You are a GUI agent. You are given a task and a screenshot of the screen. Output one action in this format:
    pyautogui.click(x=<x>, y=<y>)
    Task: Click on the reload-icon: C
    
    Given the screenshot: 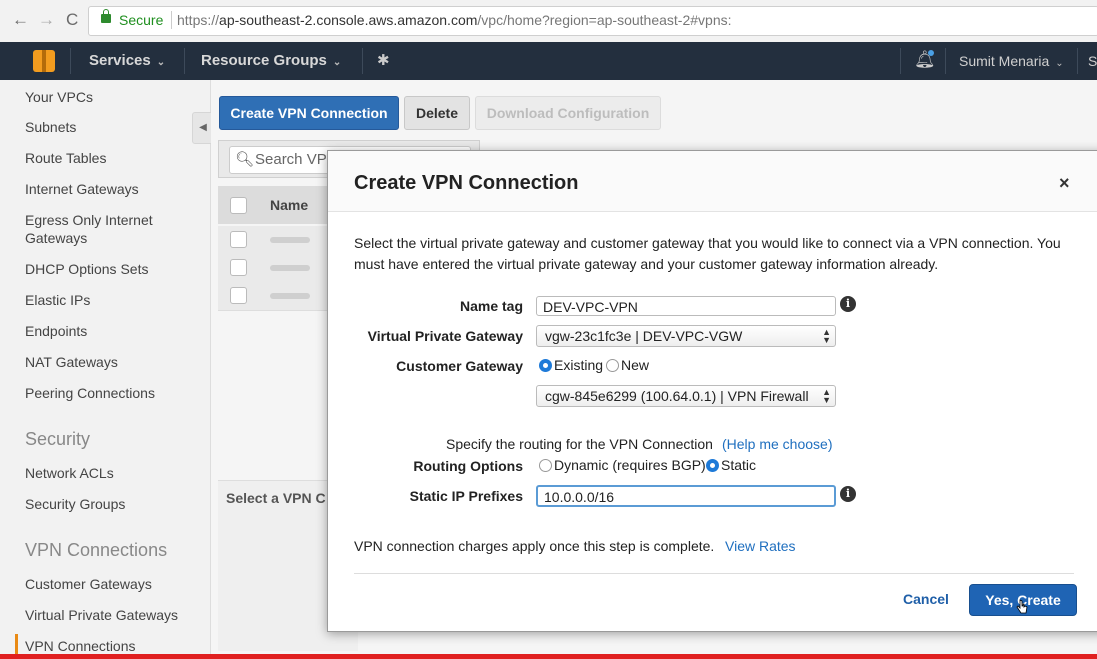 What is the action you would take?
    pyautogui.click(x=72, y=20)
    